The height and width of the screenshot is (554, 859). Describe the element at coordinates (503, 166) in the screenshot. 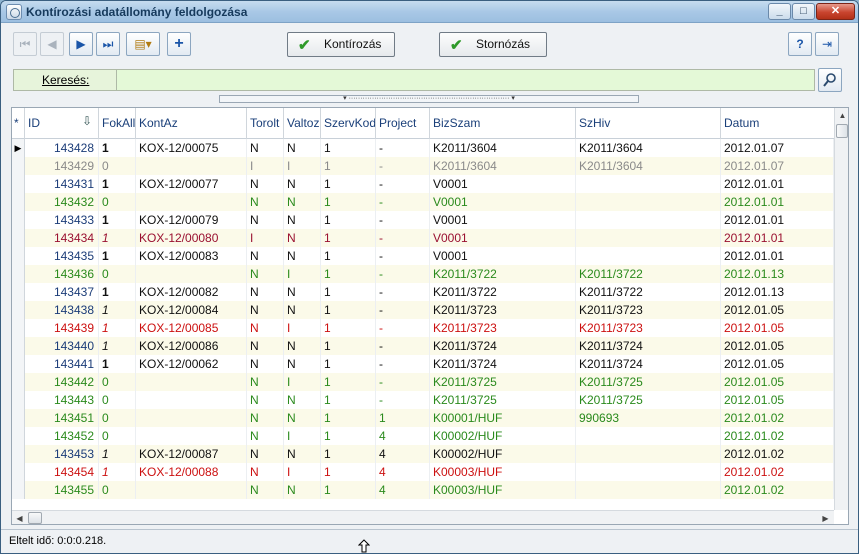

I see `cell-bizszam: K2011/3604` at that location.